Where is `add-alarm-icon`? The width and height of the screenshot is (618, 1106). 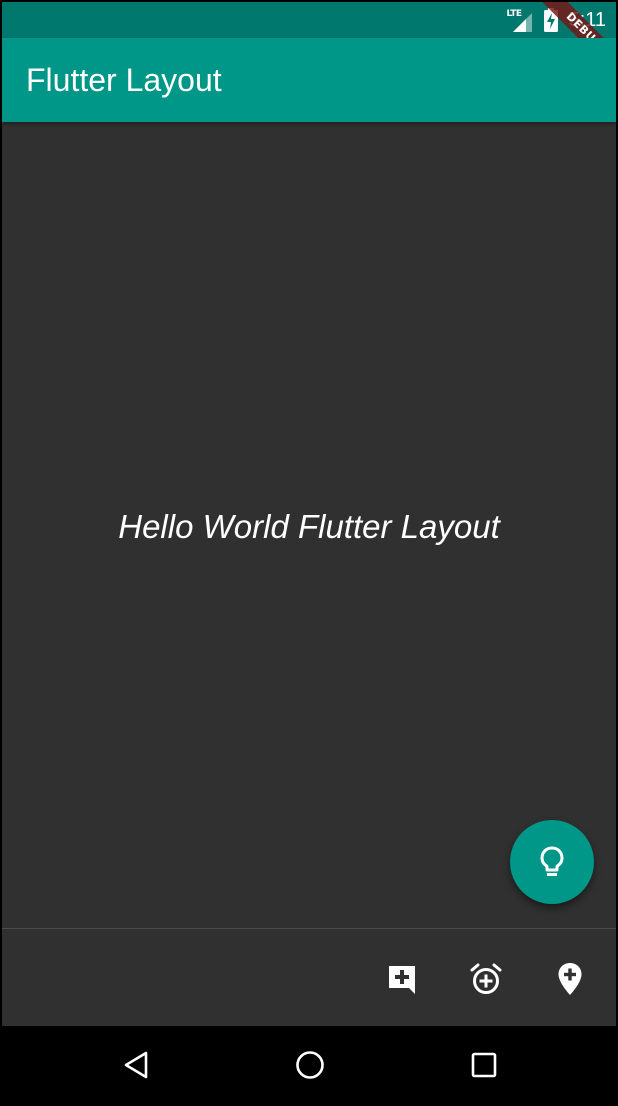
add-alarm-icon is located at coordinates (486, 978).